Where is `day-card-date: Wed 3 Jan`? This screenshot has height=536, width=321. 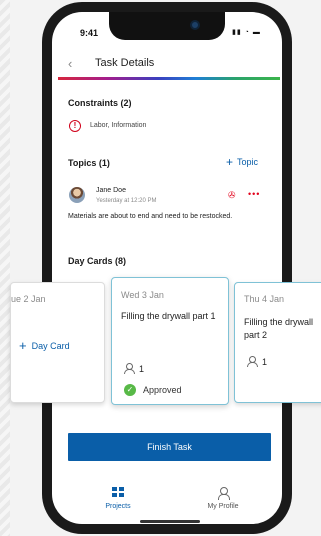 day-card-date: Wed 3 Jan is located at coordinates (142, 295).